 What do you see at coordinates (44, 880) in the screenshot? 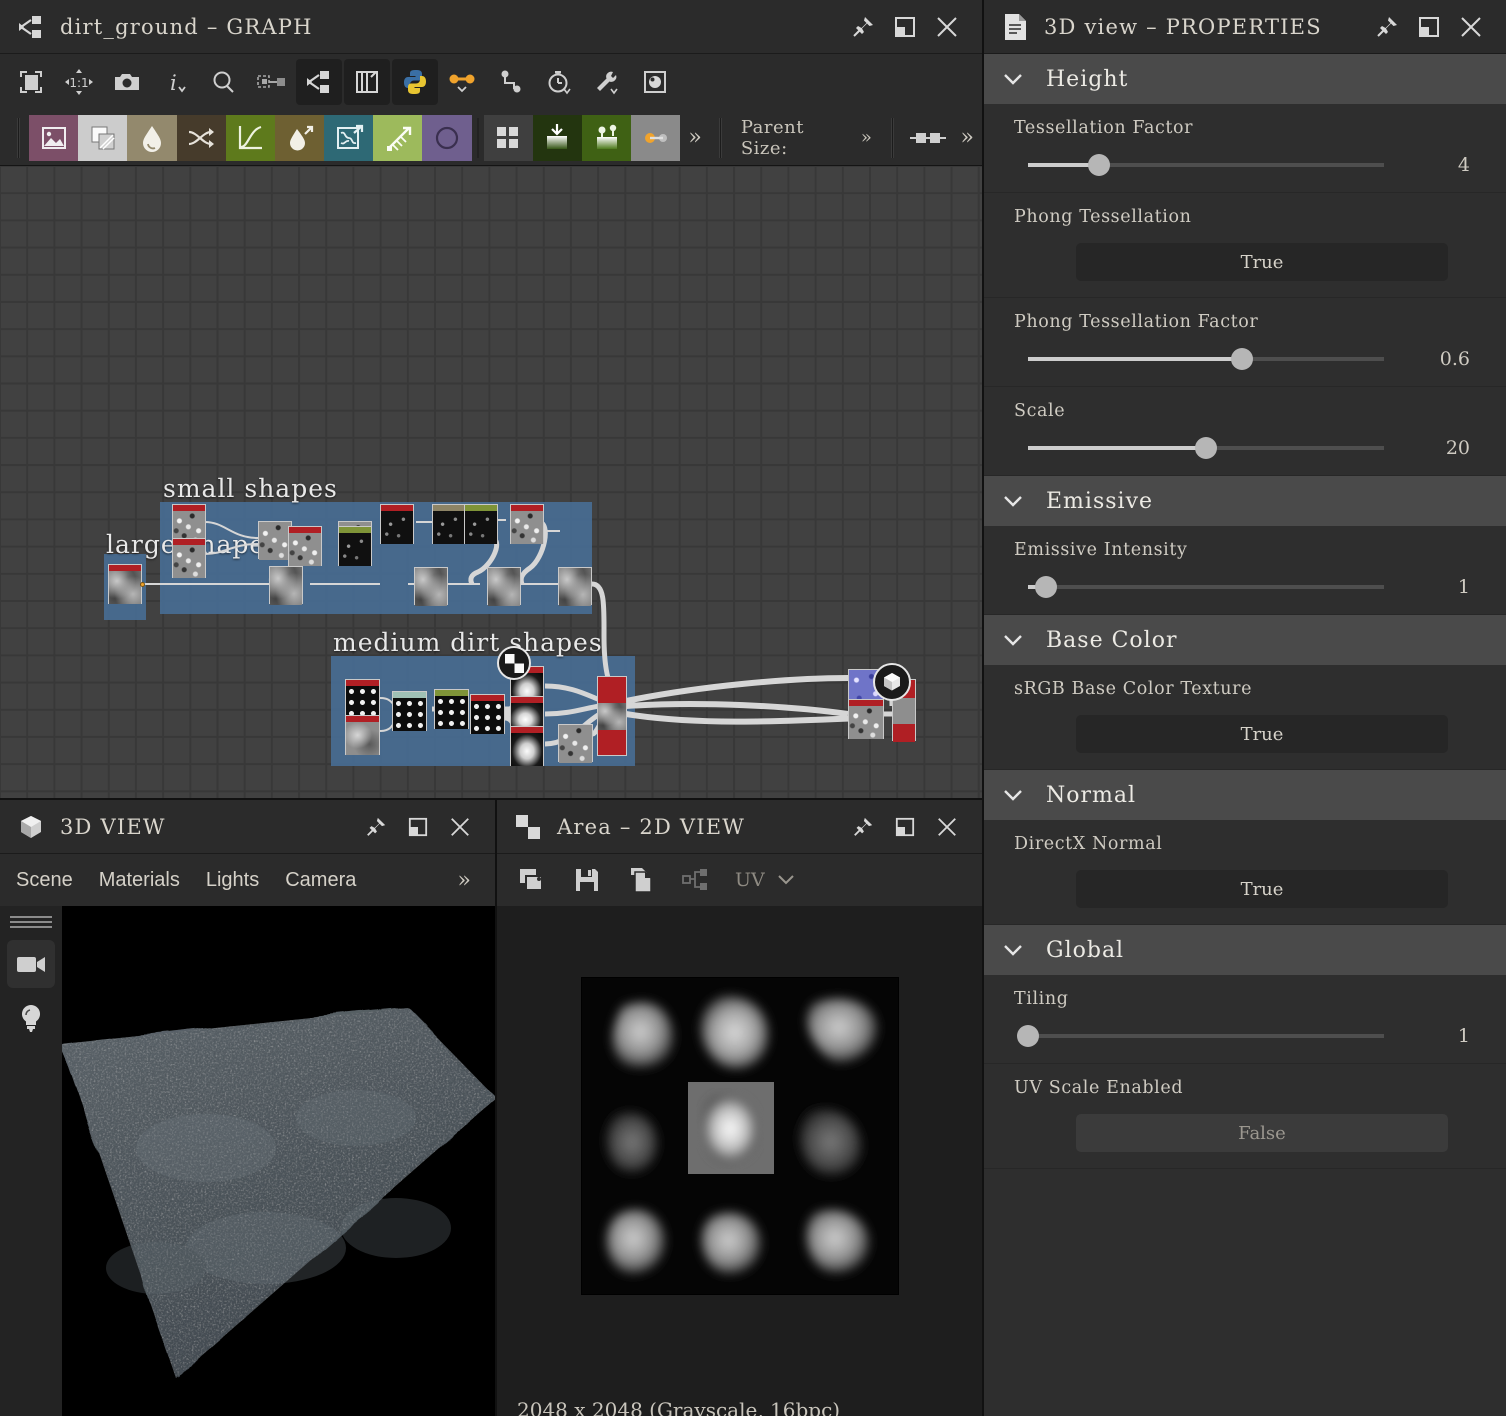
I see `tab-scene: Scene` at bounding box center [44, 880].